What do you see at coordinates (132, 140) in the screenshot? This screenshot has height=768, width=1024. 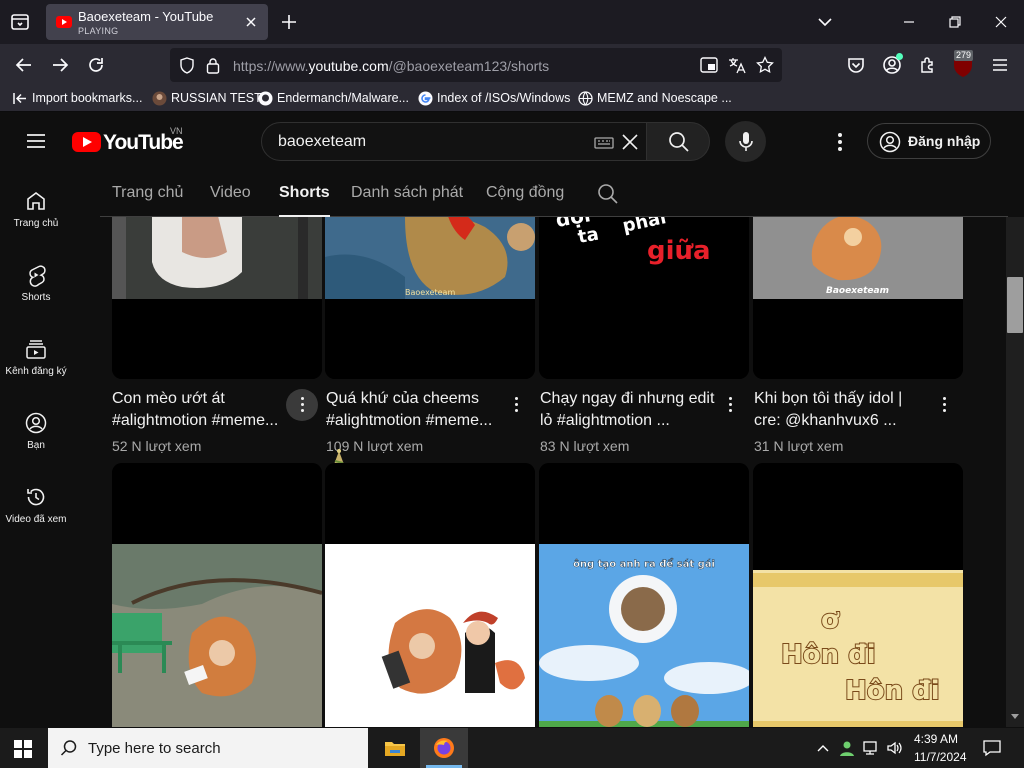 I see `youtube-logo: YouTube VN` at bounding box center [132, 140].